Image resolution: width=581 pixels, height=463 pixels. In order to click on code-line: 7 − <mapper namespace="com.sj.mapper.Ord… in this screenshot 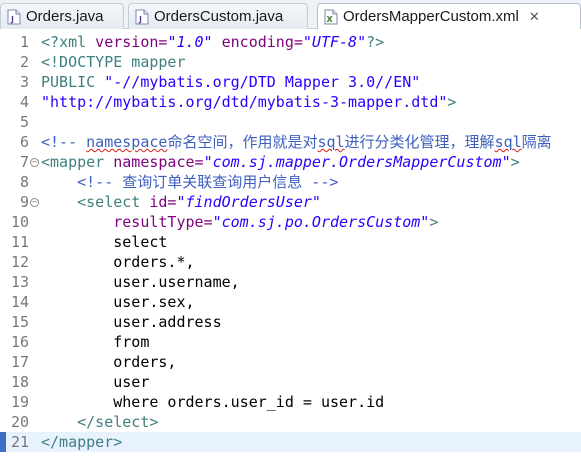, I will do `click(290, 162)`.